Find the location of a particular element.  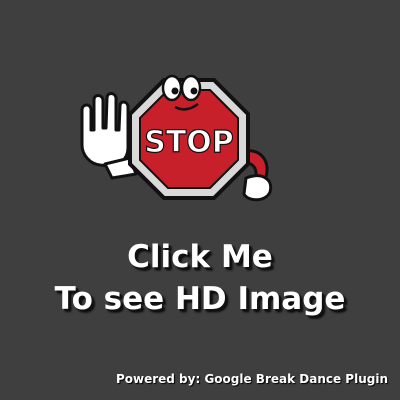

powered-by-credit: Powered by: Google Break Dance Plugin is located at coordinates (251, 379).